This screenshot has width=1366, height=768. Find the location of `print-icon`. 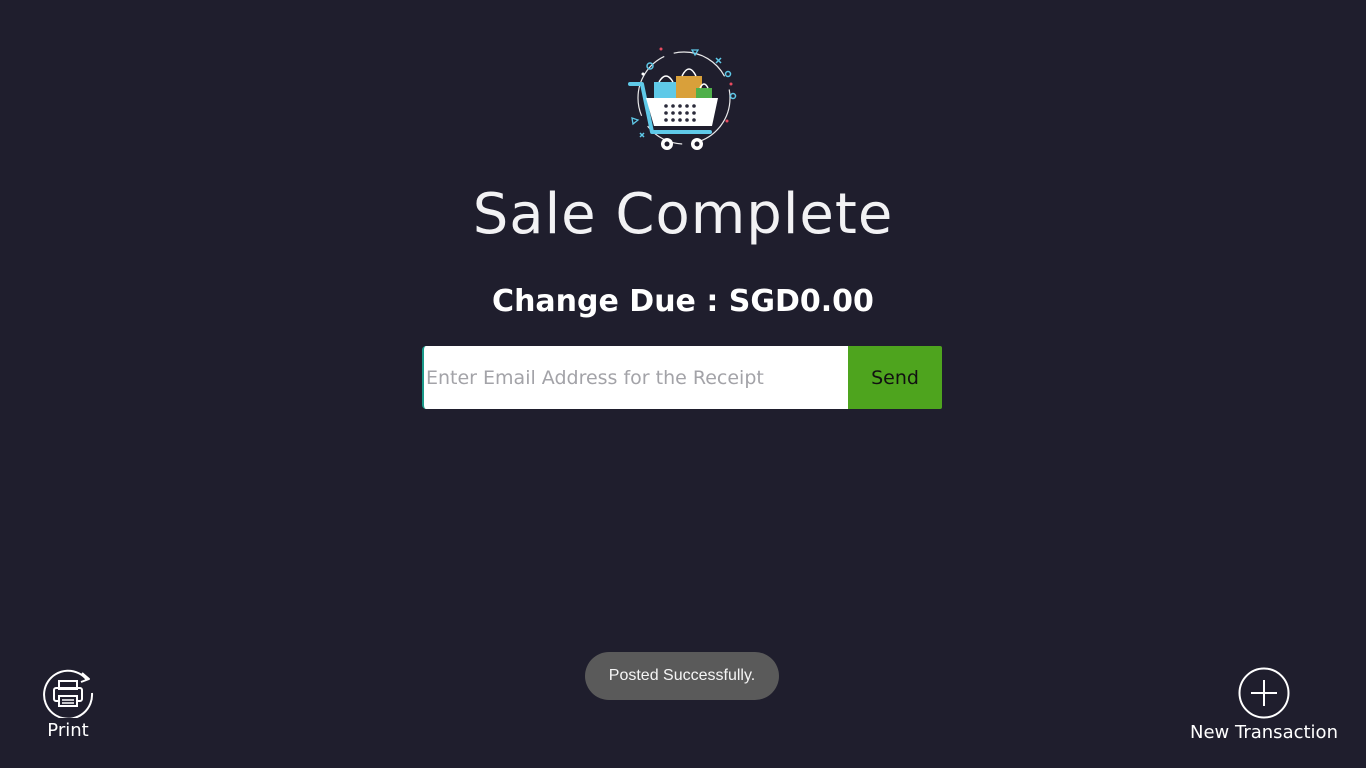

print-icon is located at coordinates (68, 693).